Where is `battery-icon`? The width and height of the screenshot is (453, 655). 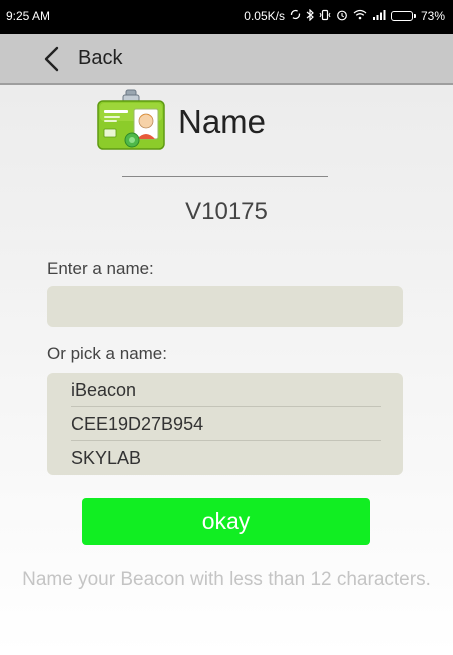 battery-icon is located at coordinates (403, 16).